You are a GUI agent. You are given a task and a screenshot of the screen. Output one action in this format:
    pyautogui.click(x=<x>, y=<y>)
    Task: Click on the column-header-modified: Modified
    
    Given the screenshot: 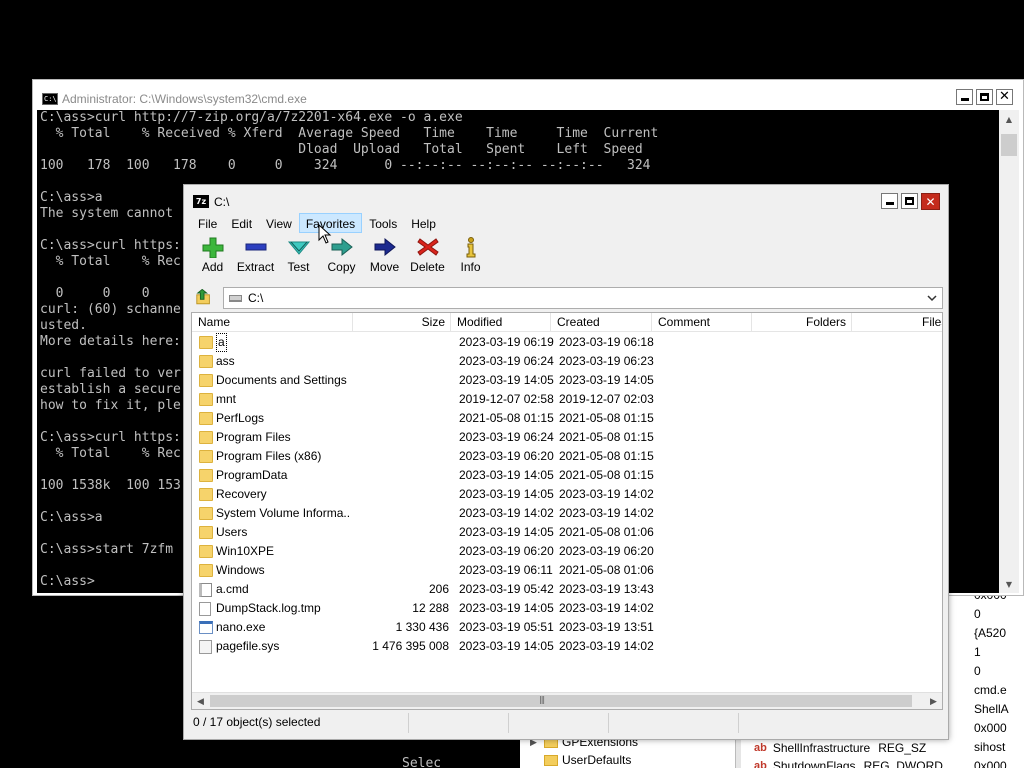 What is the action you would take?
    pyautogui.click(x=501, y=322)
    